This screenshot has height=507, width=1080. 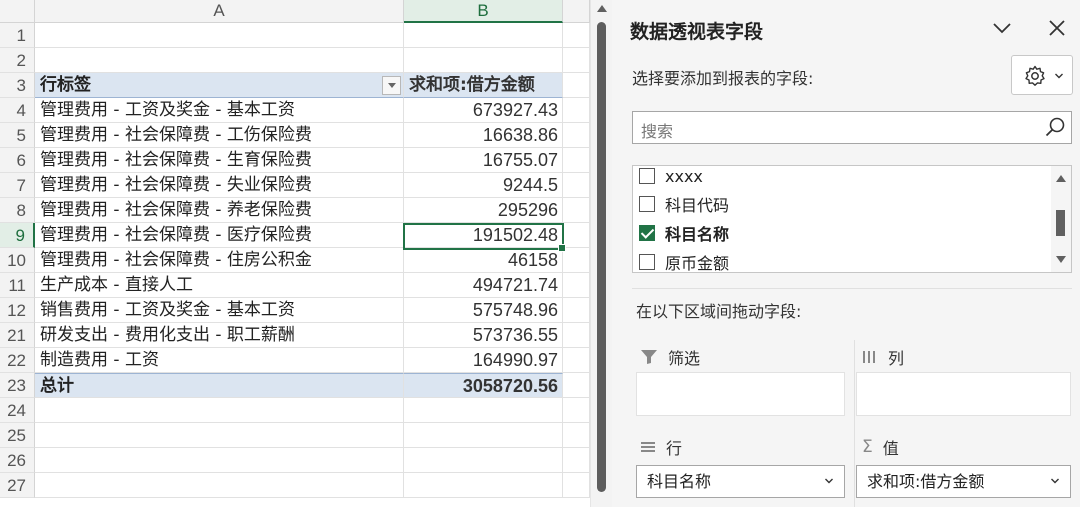 I want to click on row-labels-filter-dropdown, so click(x=391, y=85).